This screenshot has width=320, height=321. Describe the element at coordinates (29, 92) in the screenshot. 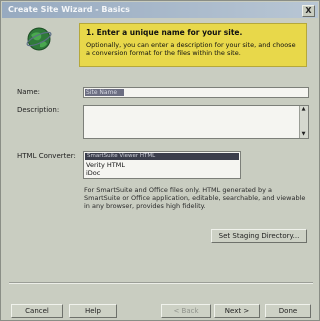

I see `name-label: Name:` at that location.